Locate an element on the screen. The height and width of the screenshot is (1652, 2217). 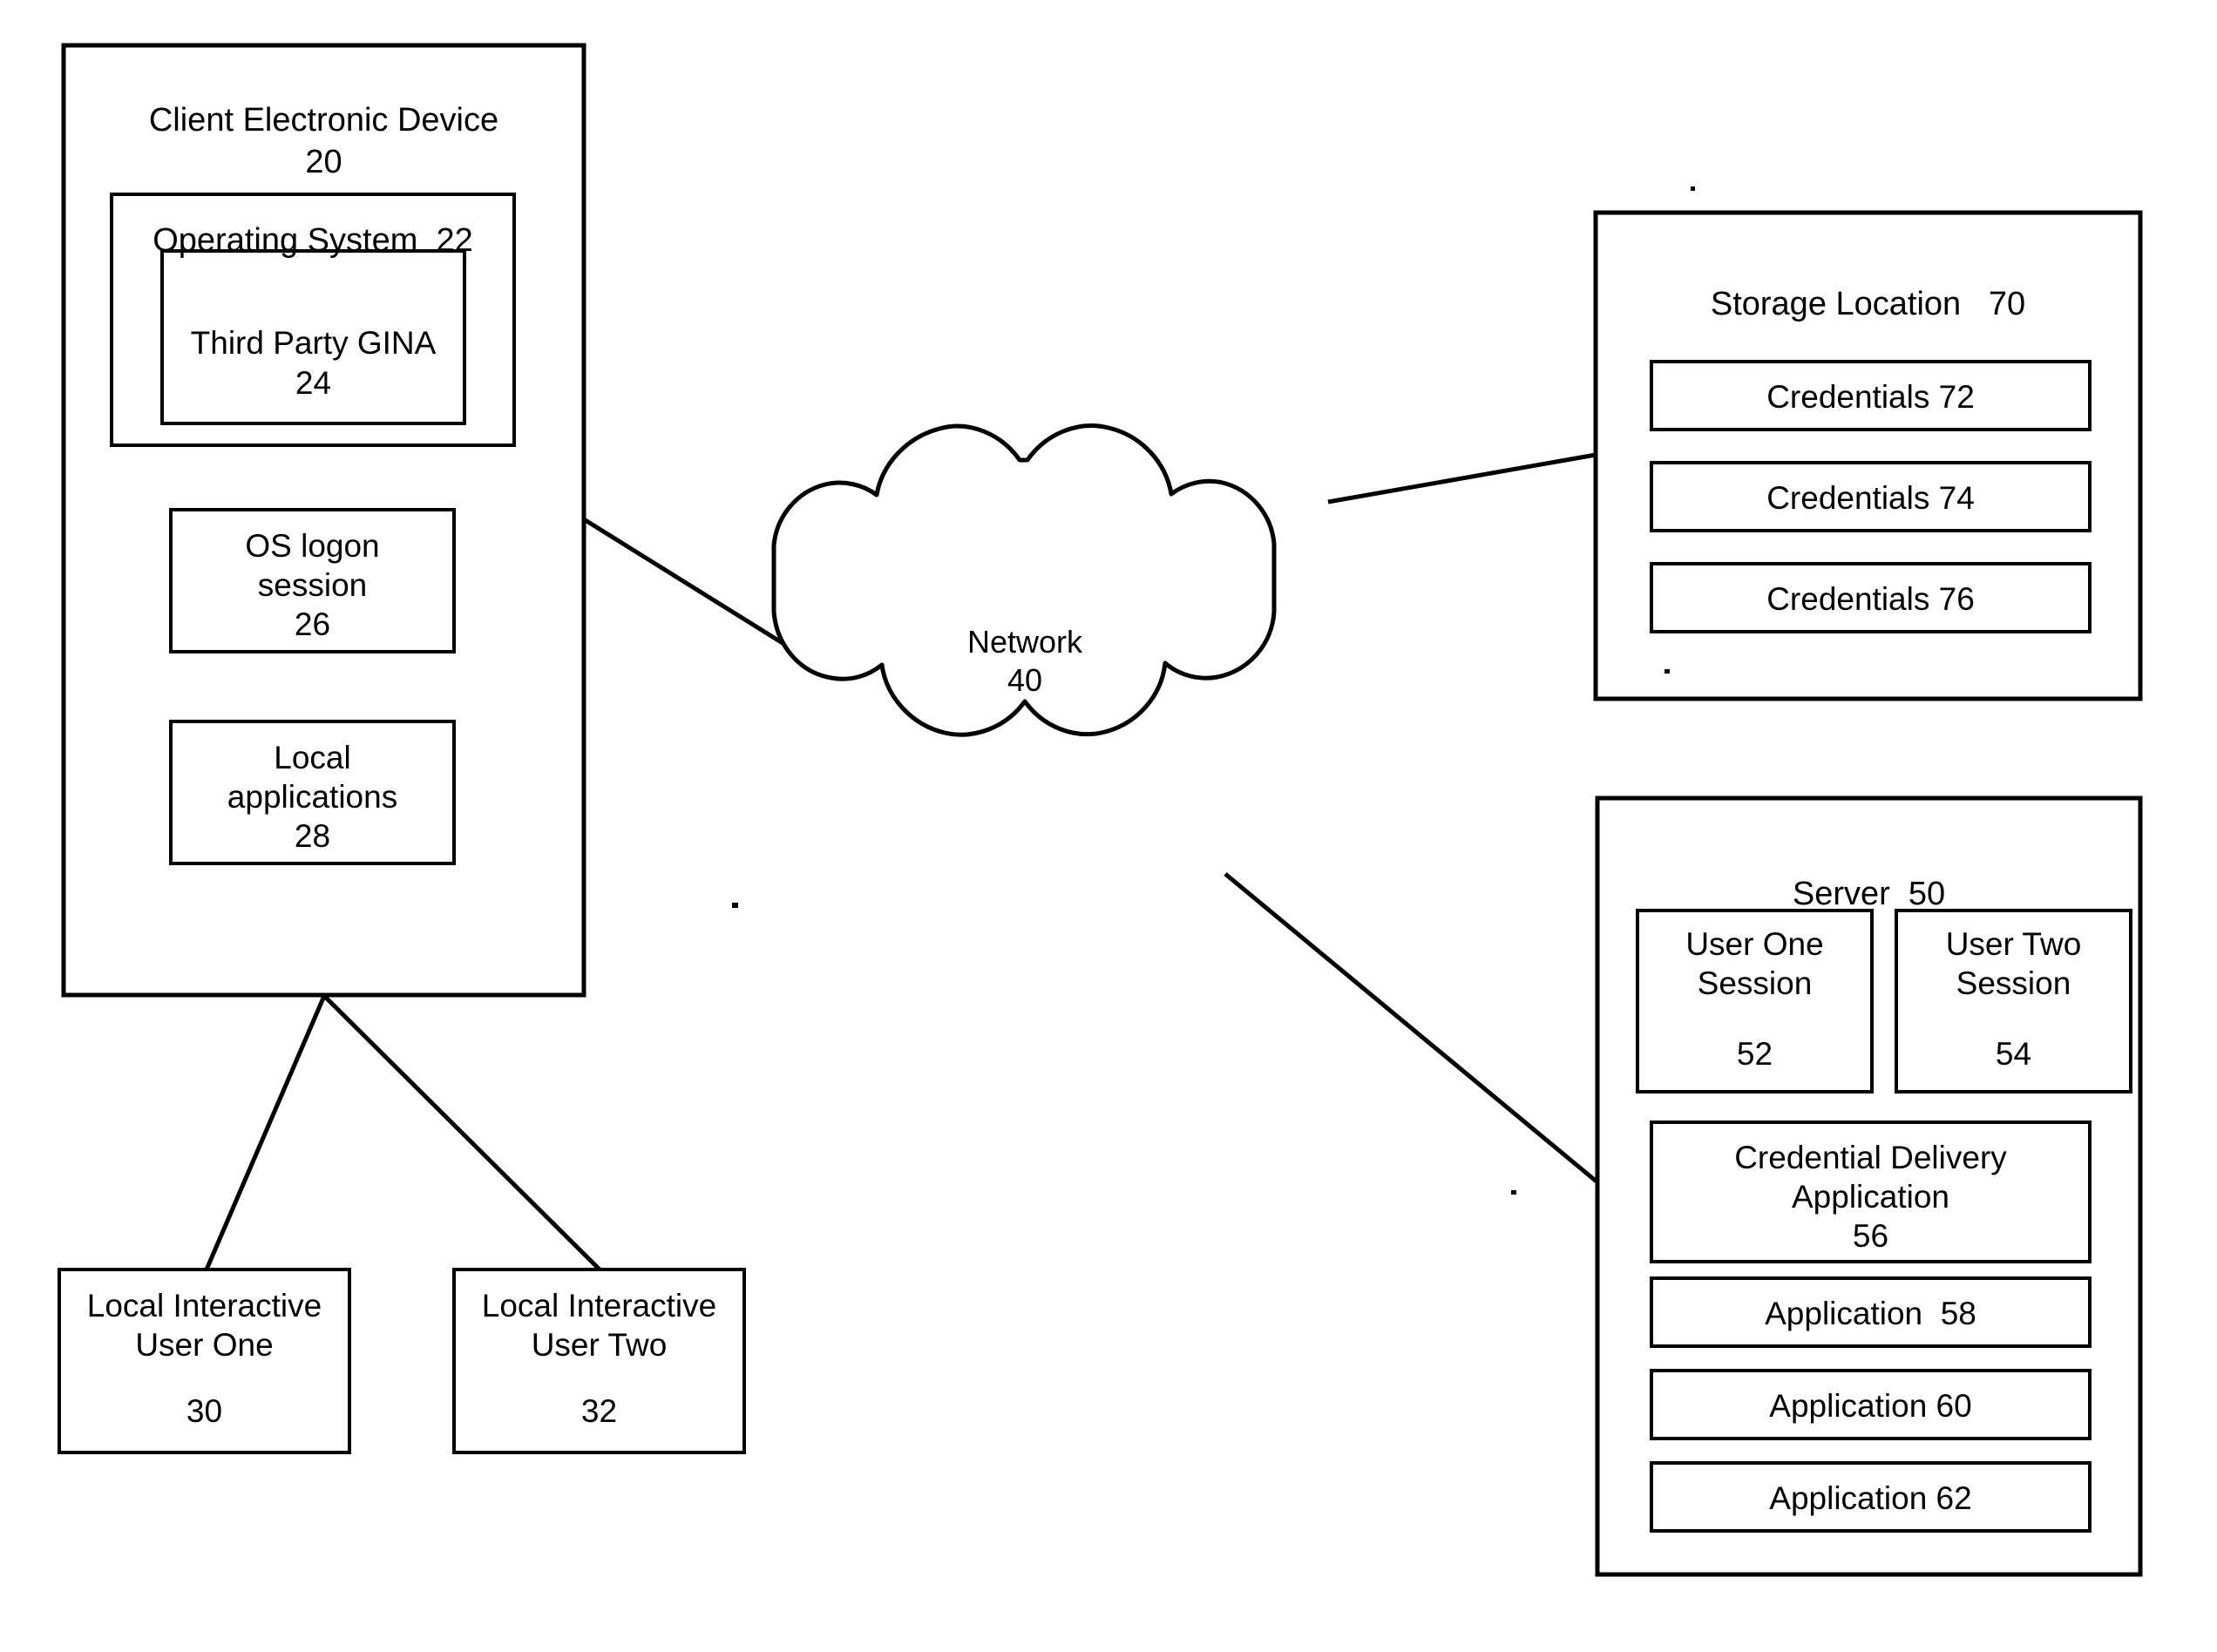
os-logon-session-ref: 26 is located at coordinates (312, 624).